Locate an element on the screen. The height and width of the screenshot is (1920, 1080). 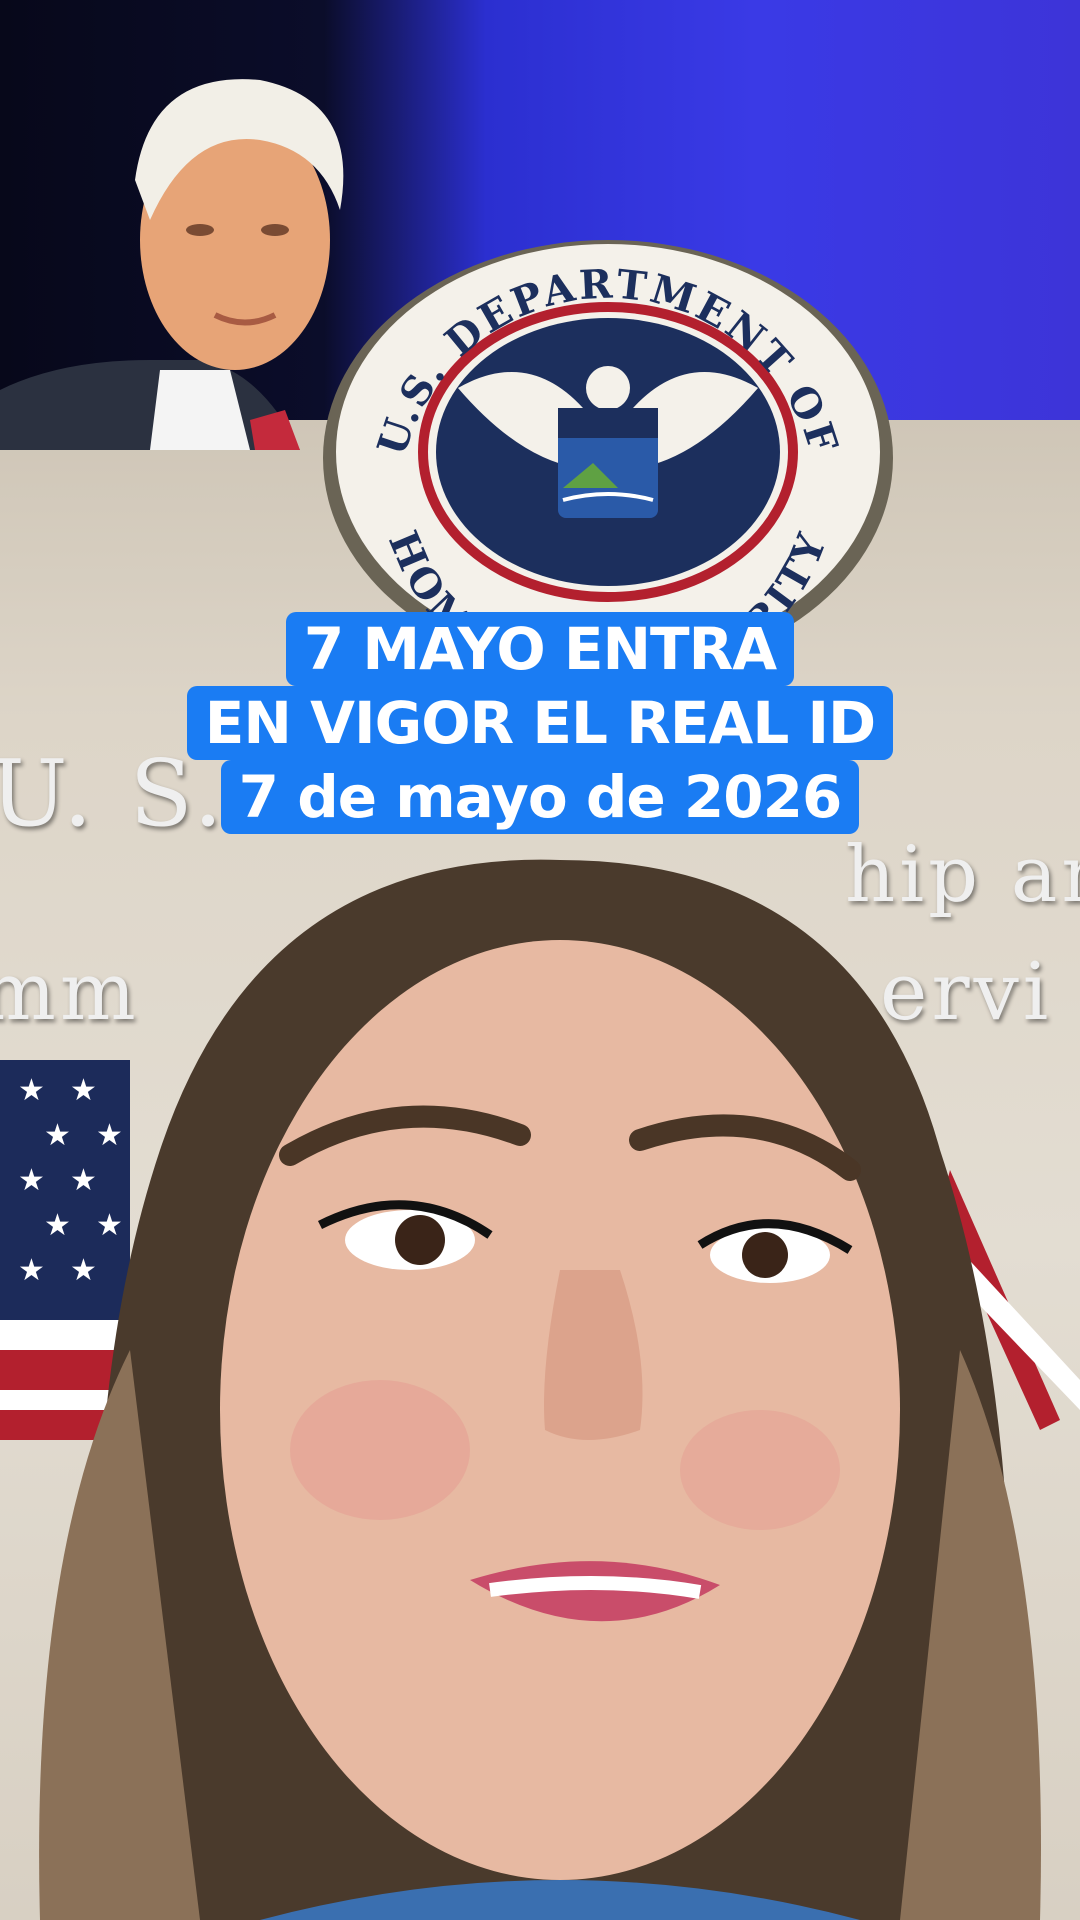
caption-line-2: EN VIGOR EL REAL ID is located at coordinates (540, 723).